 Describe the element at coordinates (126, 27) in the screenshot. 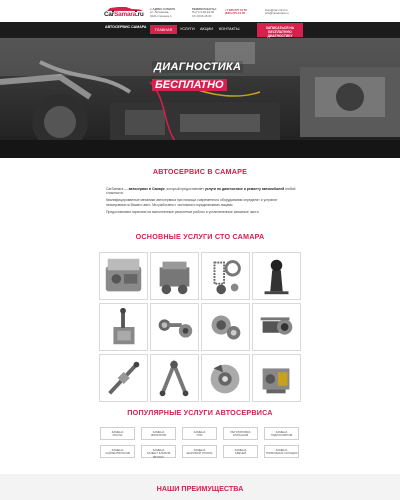

I see `nav-site-title: АВТОСЕРВИС САМАРА` at that location.